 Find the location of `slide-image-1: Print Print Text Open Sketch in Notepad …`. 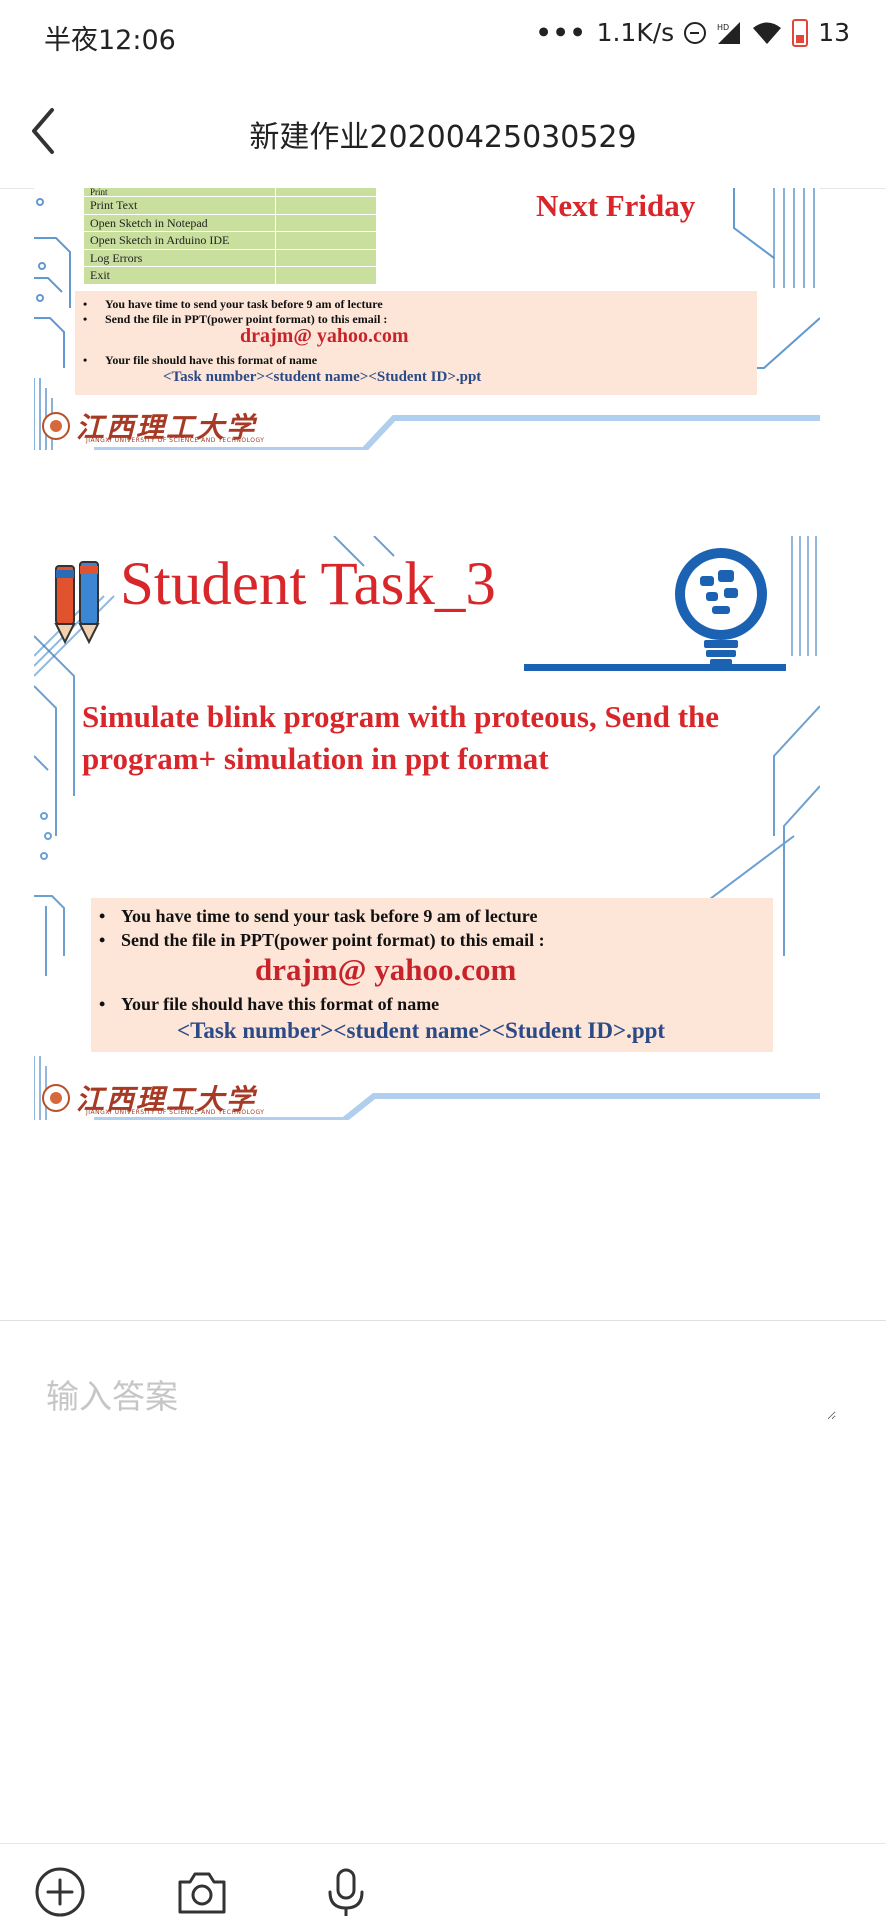

slide-image-1: Print Print Text Open Sketch in Notepad … is located at coordinates (427, 319).